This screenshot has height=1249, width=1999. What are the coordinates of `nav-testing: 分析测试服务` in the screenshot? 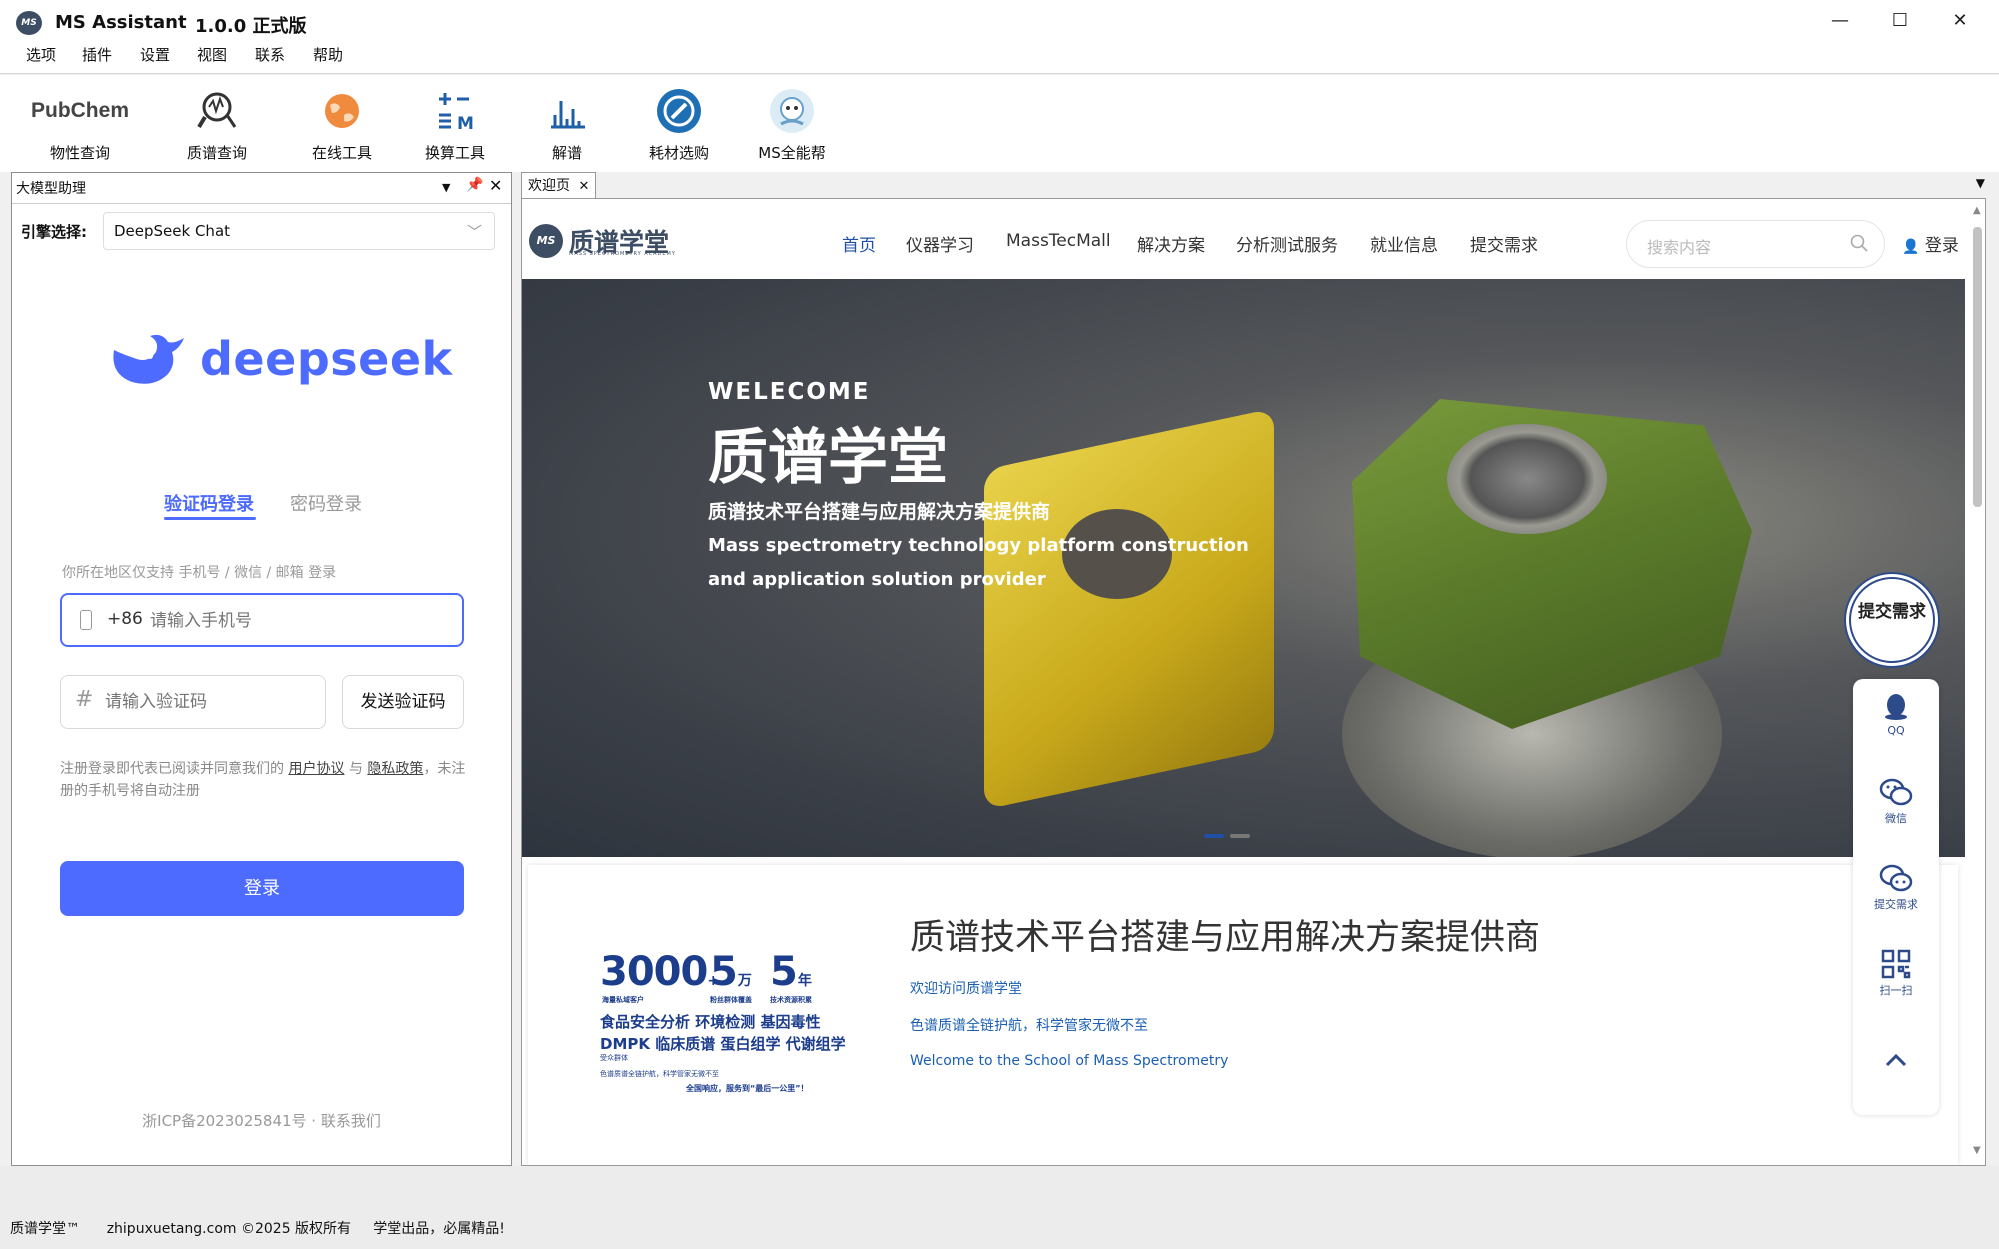 It's located at (1287, 243).